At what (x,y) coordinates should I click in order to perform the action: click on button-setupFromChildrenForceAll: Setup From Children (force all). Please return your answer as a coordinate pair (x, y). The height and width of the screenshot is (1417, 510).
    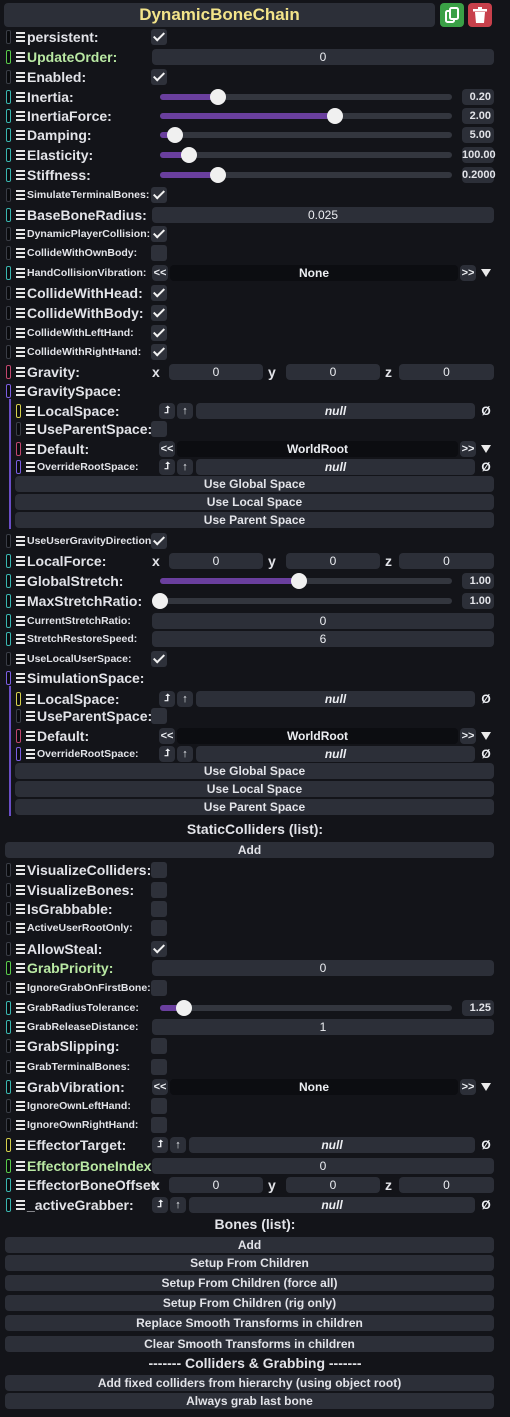
    Looking at the image, I should click on (249, 1283).